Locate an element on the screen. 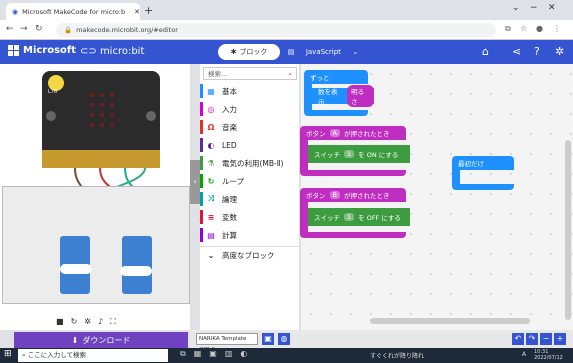 The width and height of the screenshot is (573, 363). button-a-dropdown: A is located at coordinates (334, 133).